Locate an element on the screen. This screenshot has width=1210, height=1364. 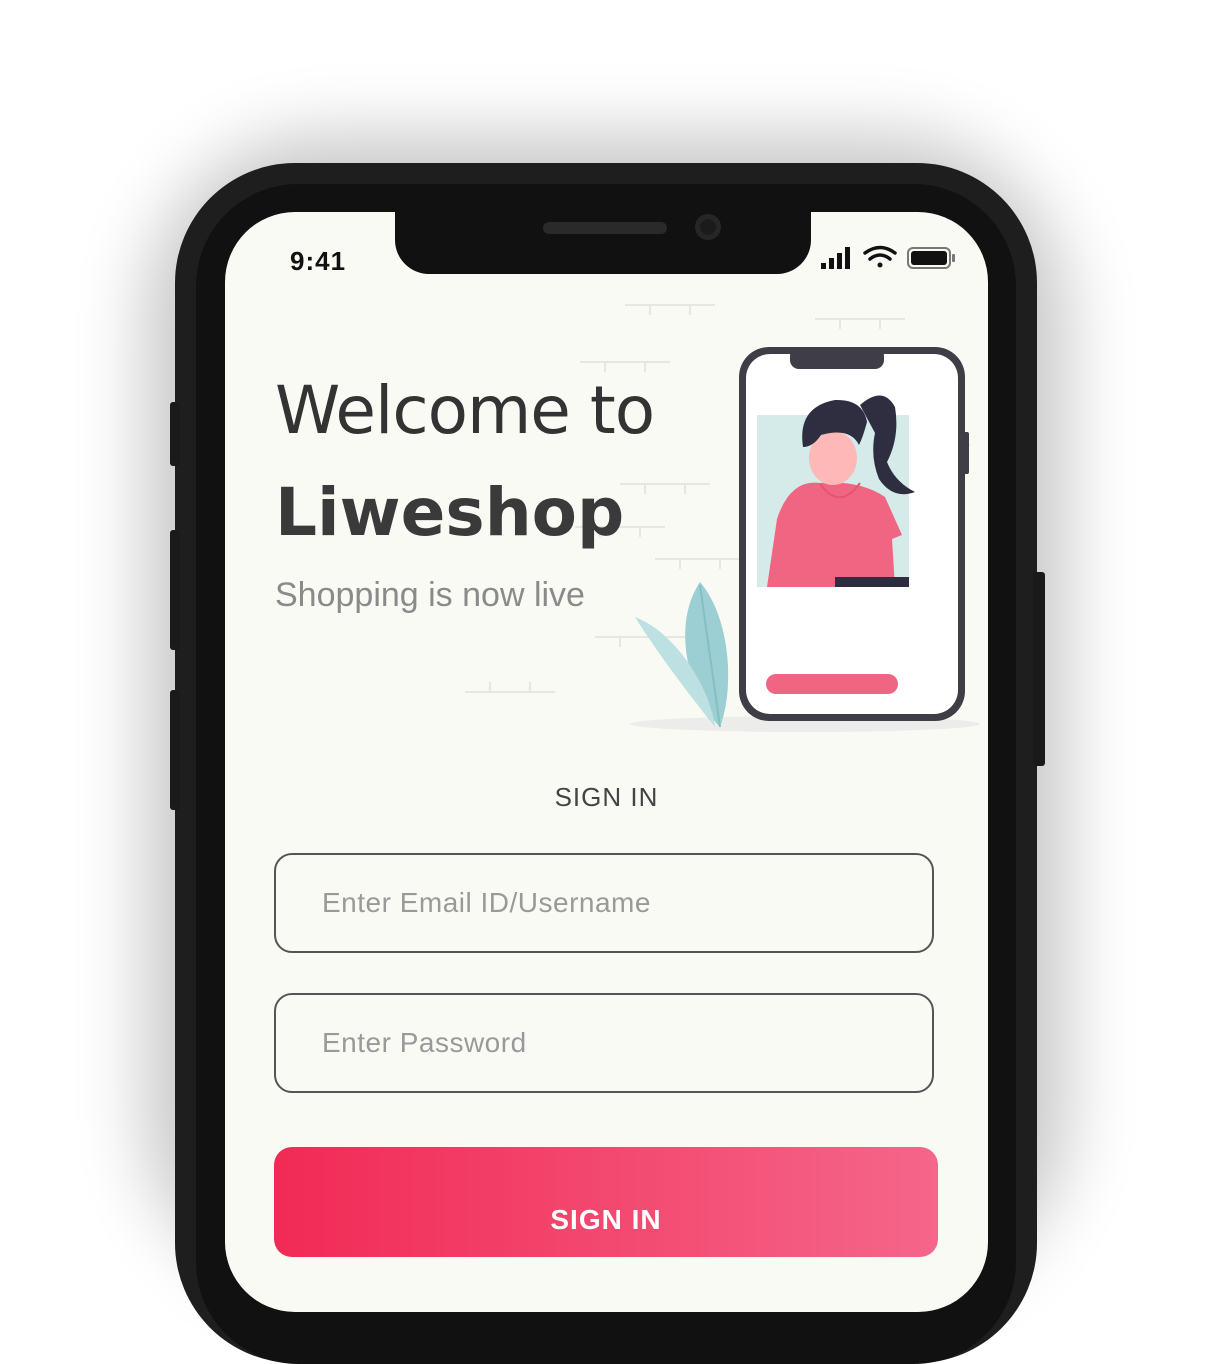
tagline: Shopping is now live is located at coordinates (430, 595).